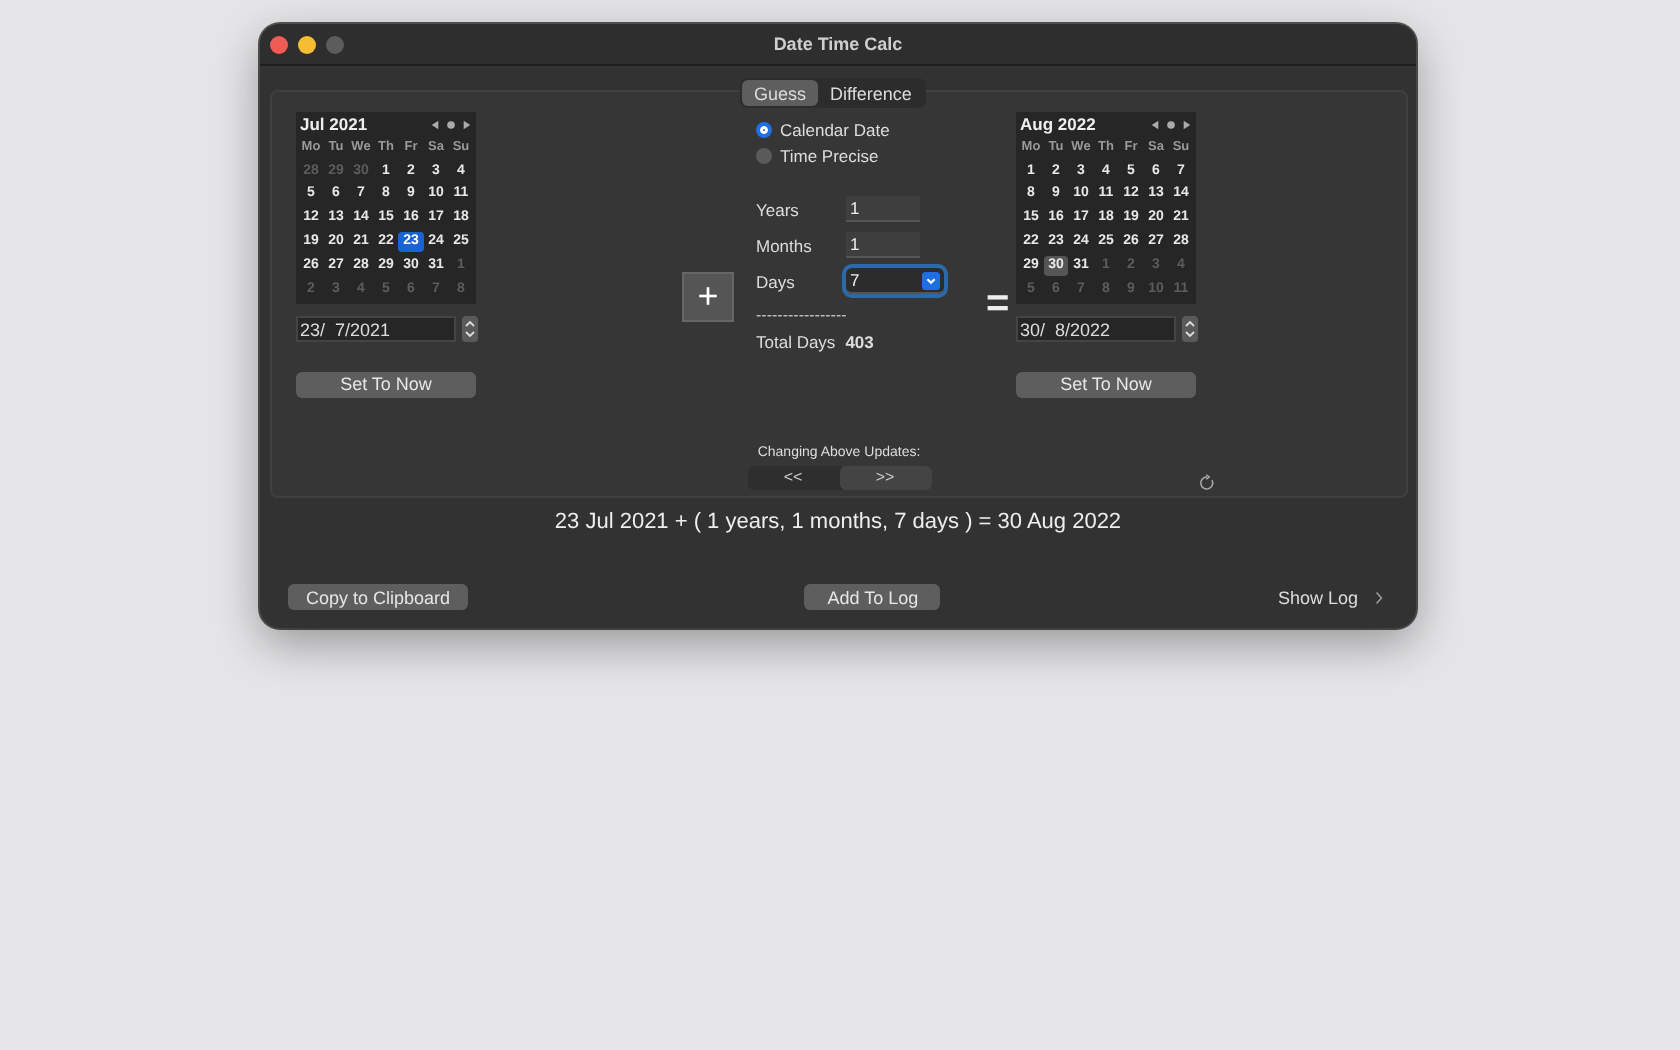  What do you see at coordinates (307, 44) in the screenshot?
I see `minimize-button` at bounding box center [307, 44].